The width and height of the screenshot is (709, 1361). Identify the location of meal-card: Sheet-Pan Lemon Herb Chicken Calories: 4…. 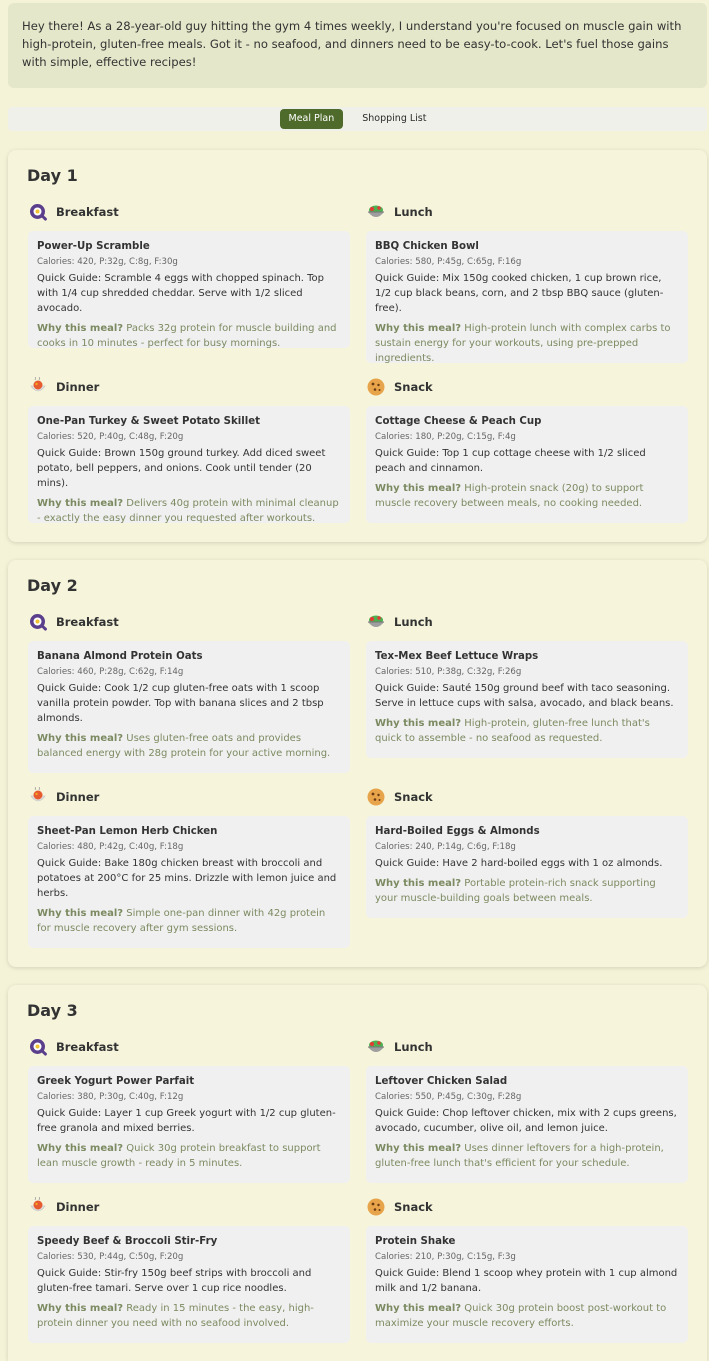
(189, 882).